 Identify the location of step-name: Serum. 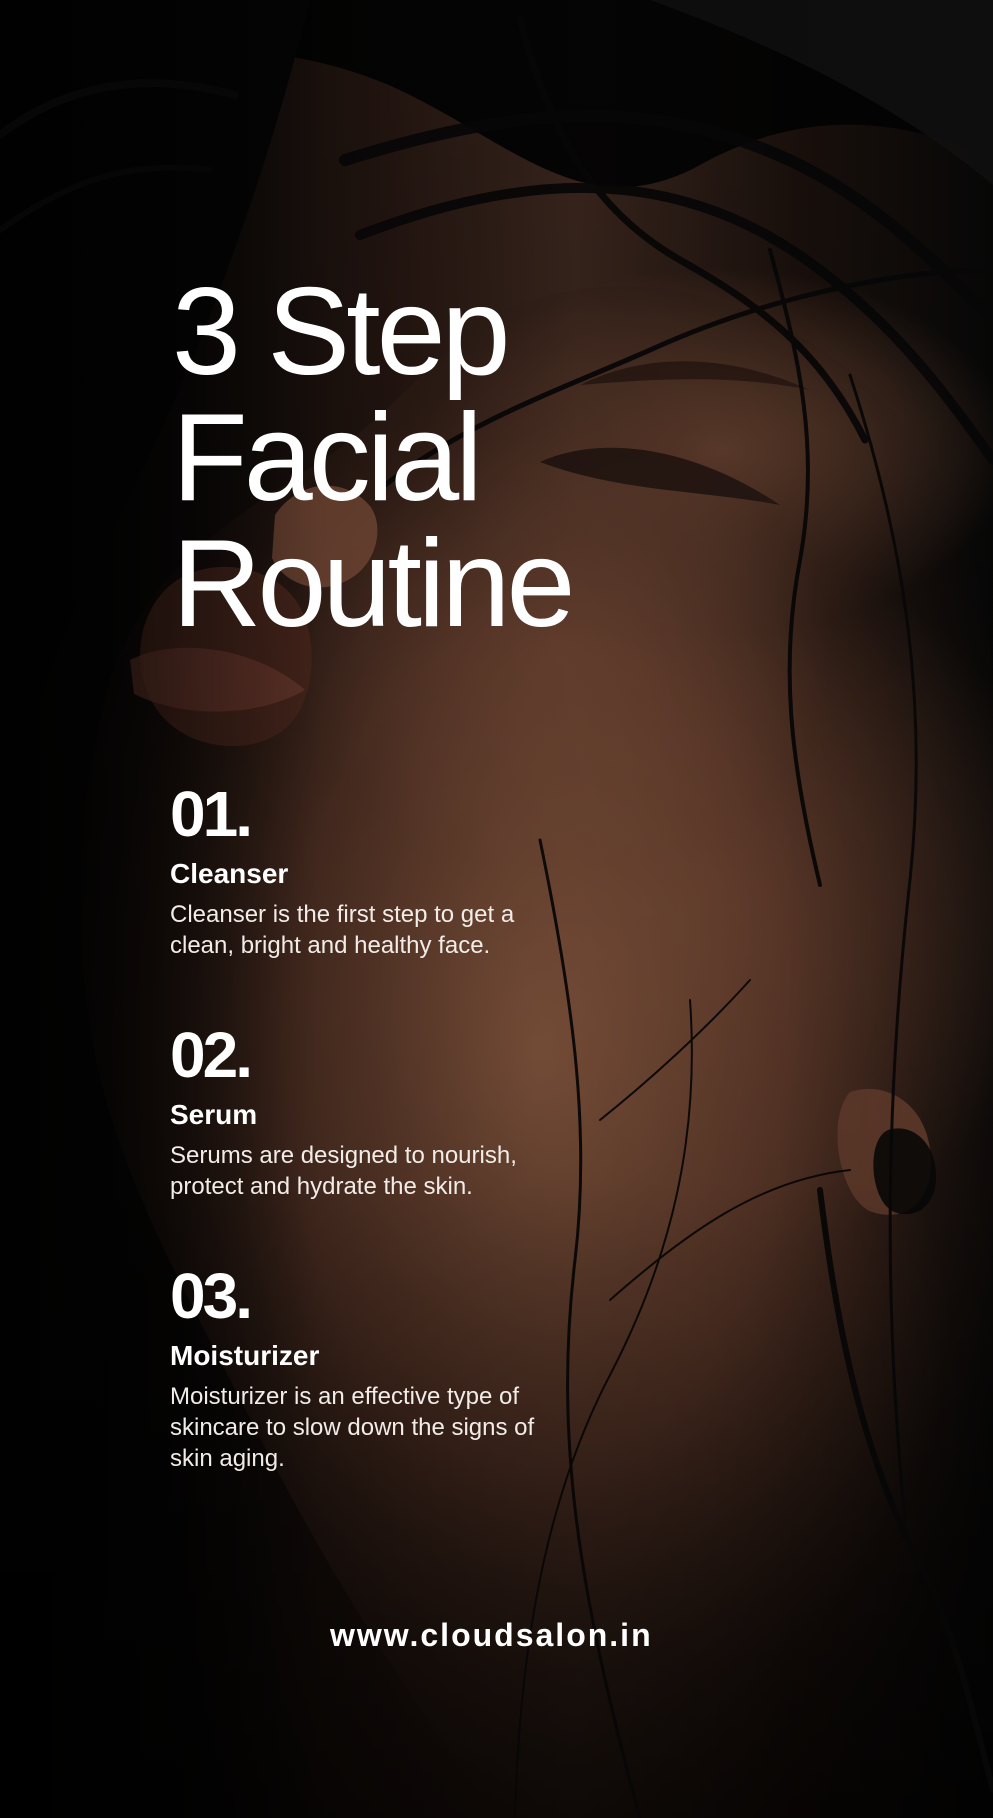
(214, 1114).